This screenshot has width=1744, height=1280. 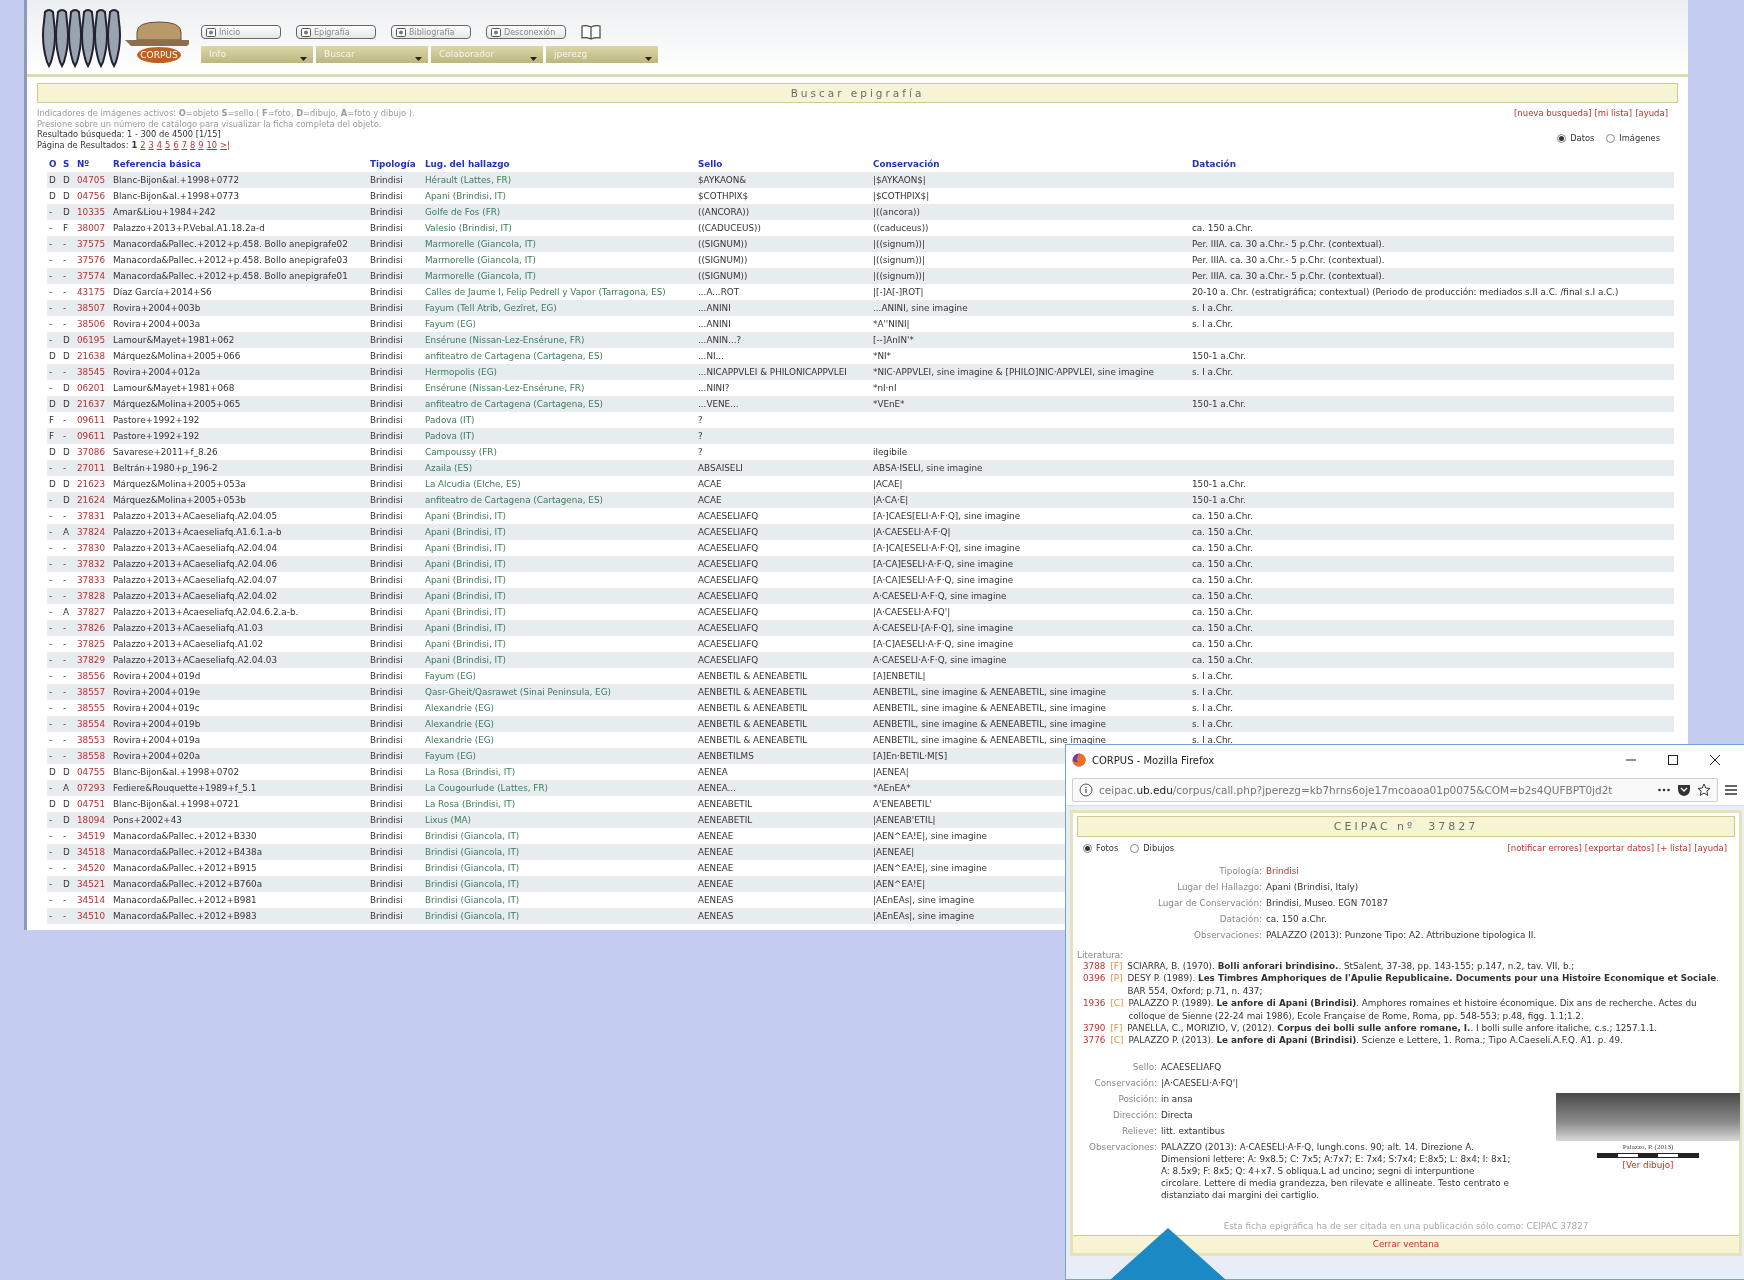 I want to click on catalog-number-link: 21623, so click(x=91, y=484).